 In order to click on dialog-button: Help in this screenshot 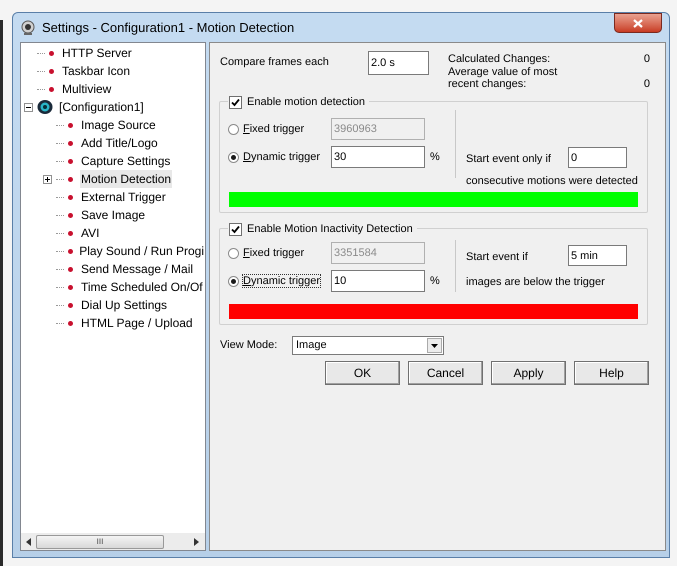, I will do `click(611, 373)`.